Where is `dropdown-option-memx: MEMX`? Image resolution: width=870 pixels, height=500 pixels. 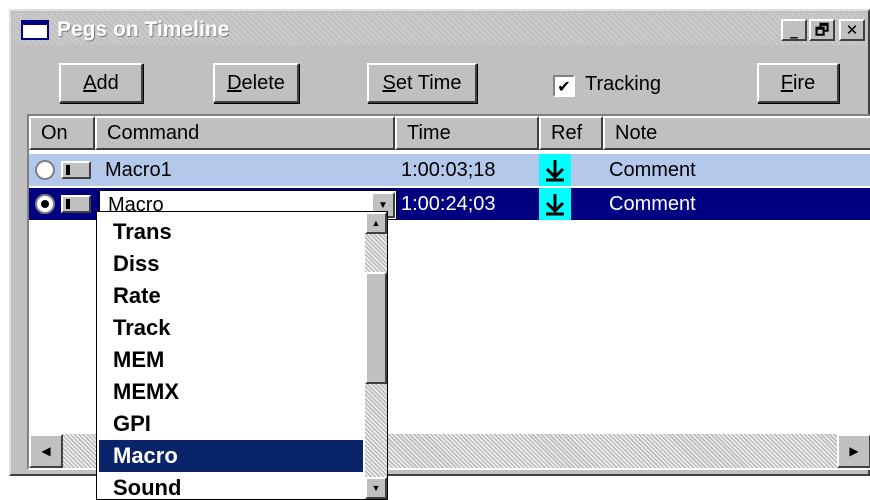
dropdown-option-memx: MEMX is located at coordinates (231, 392).